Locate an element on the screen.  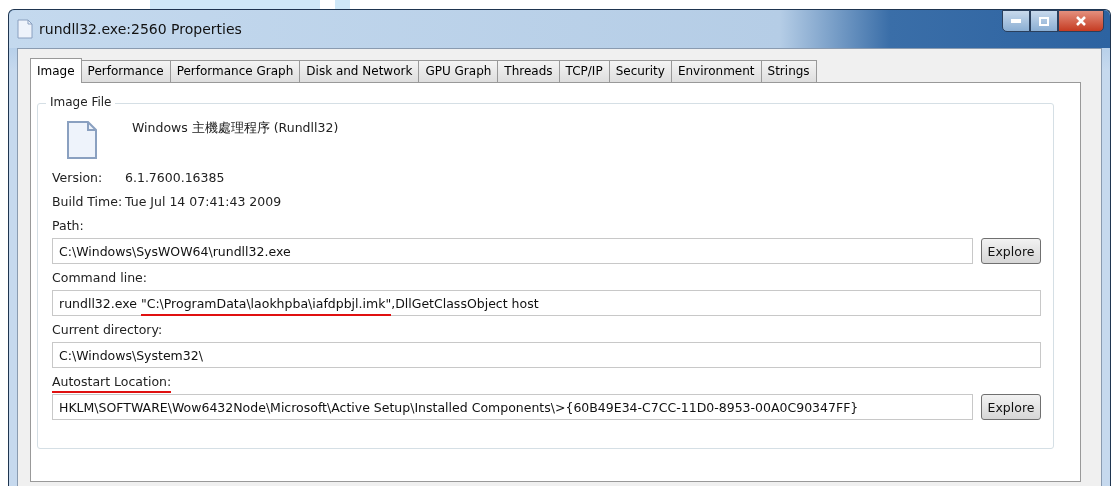
tab: GPU Graph is located at coordinates (458, 71).